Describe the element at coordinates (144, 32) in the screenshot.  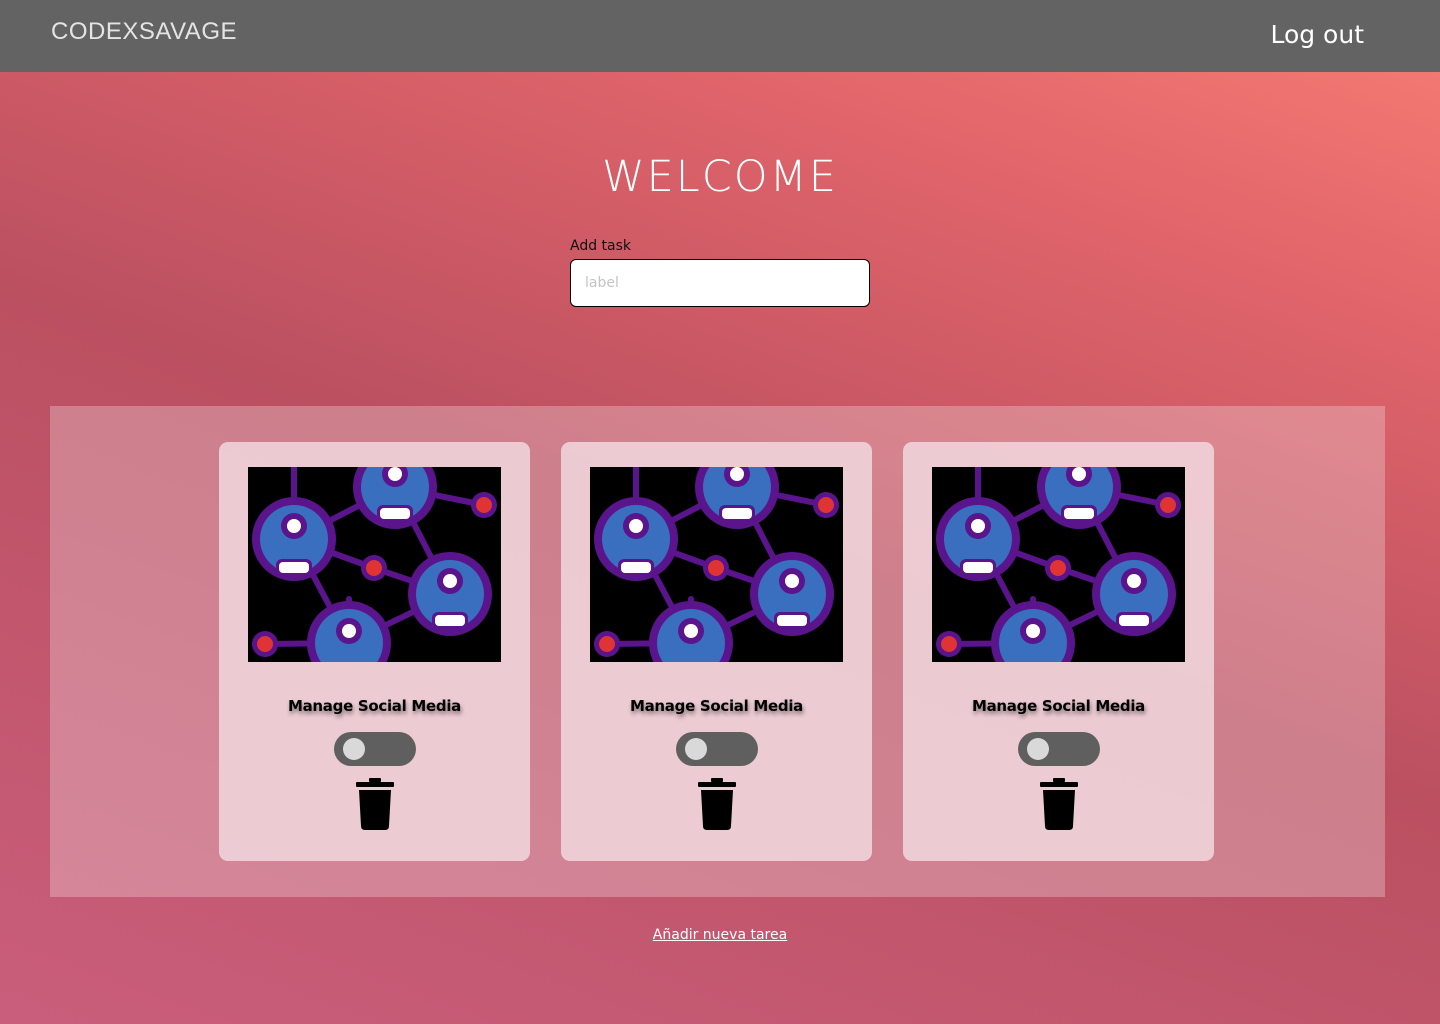
I see `brand-logo: CODEXSAVAGE` at that location.